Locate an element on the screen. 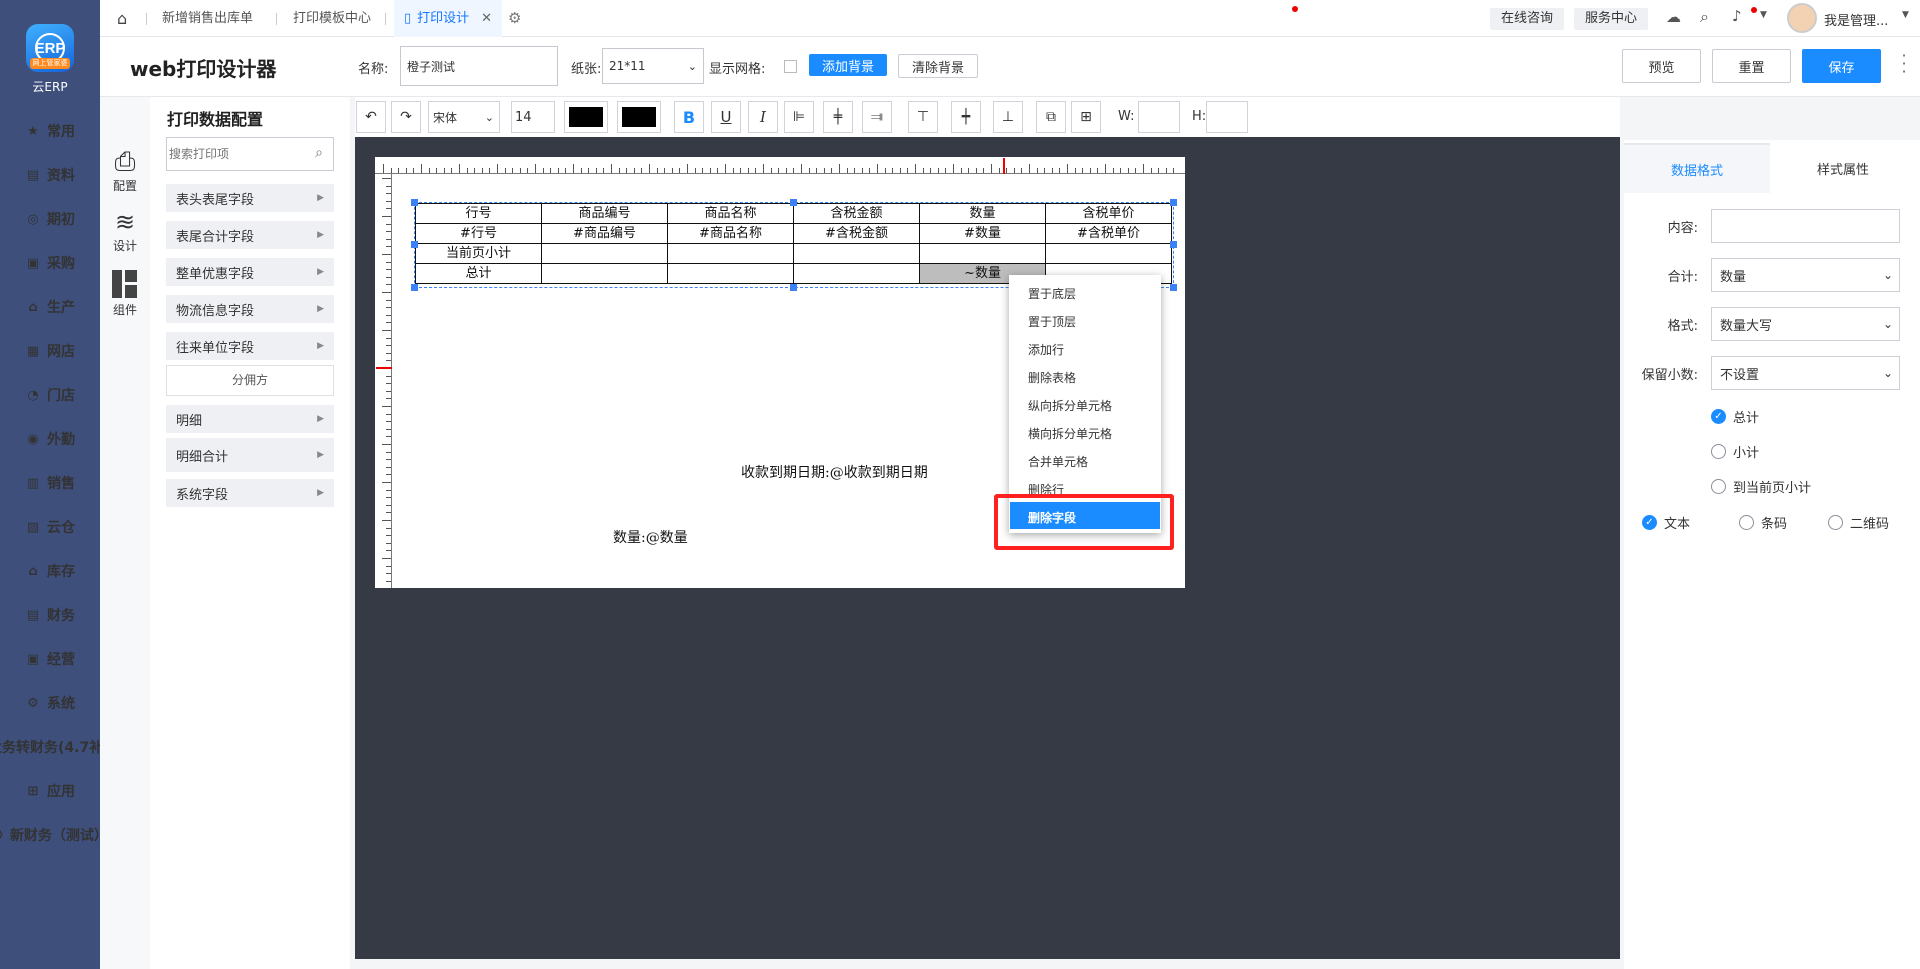 Image resolution: width=1920 pixels, height=969 pixels. online-consult-button: 在线咨询 is located at coordinates (1527, 19).